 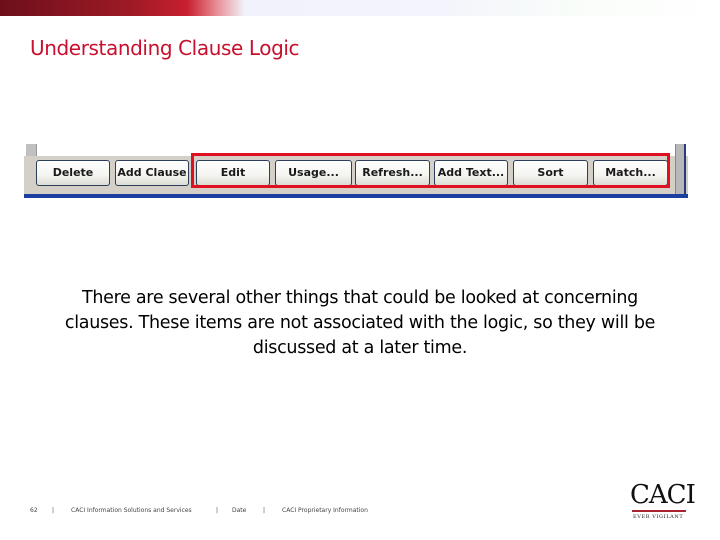 I want to click on logo-underline, so click(x=659, y=511).